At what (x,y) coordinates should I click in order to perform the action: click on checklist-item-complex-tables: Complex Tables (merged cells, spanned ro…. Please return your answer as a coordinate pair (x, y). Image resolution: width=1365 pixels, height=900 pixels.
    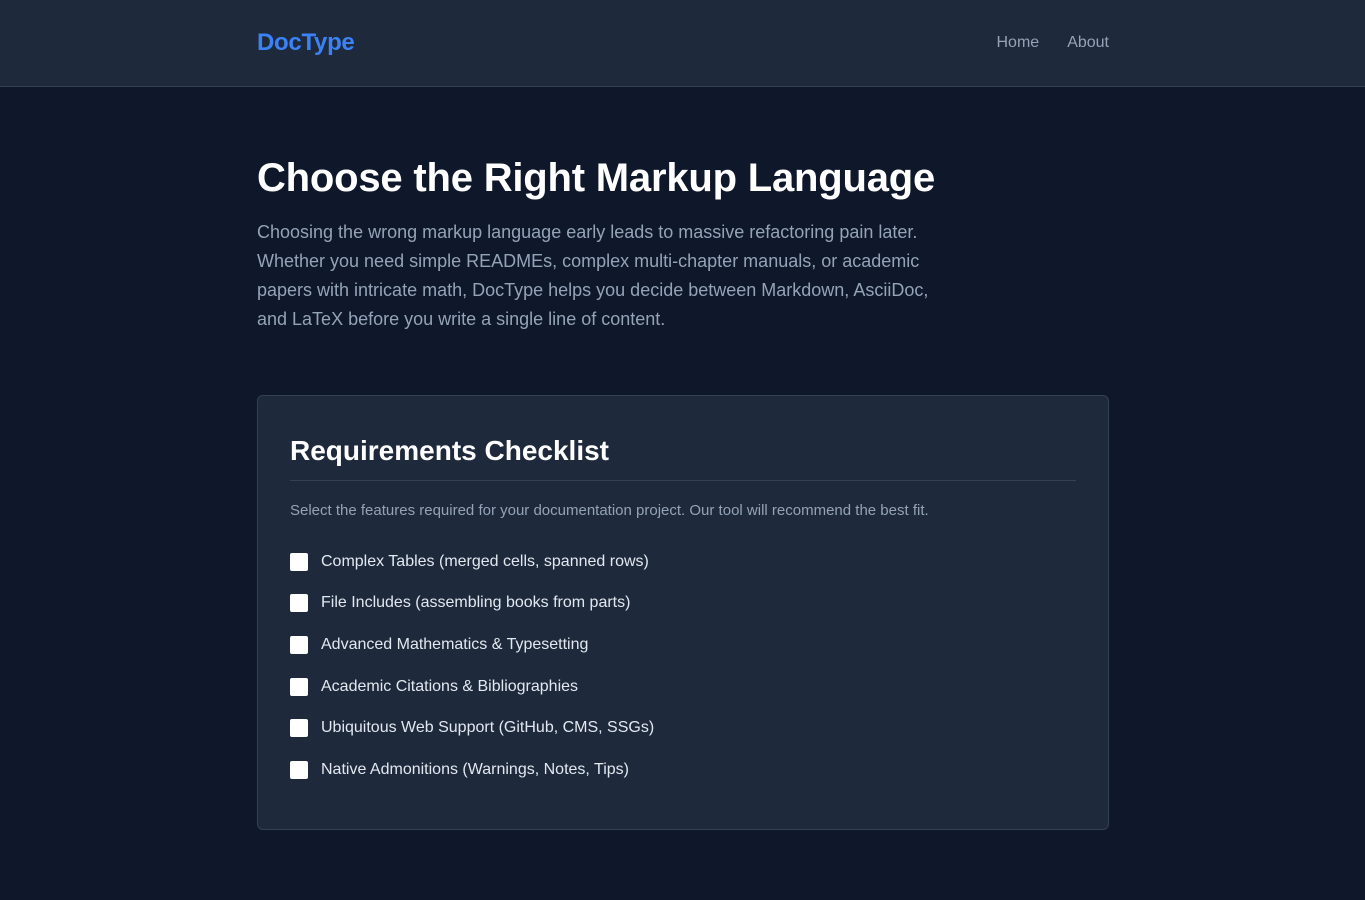
    Looking at the image, I should click on (683, 562).